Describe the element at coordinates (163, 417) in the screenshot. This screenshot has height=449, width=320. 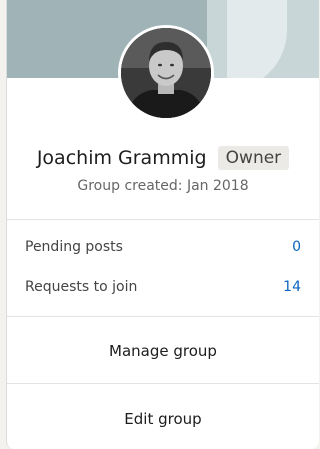
I see `edit-group-button: Edit group` at that location.